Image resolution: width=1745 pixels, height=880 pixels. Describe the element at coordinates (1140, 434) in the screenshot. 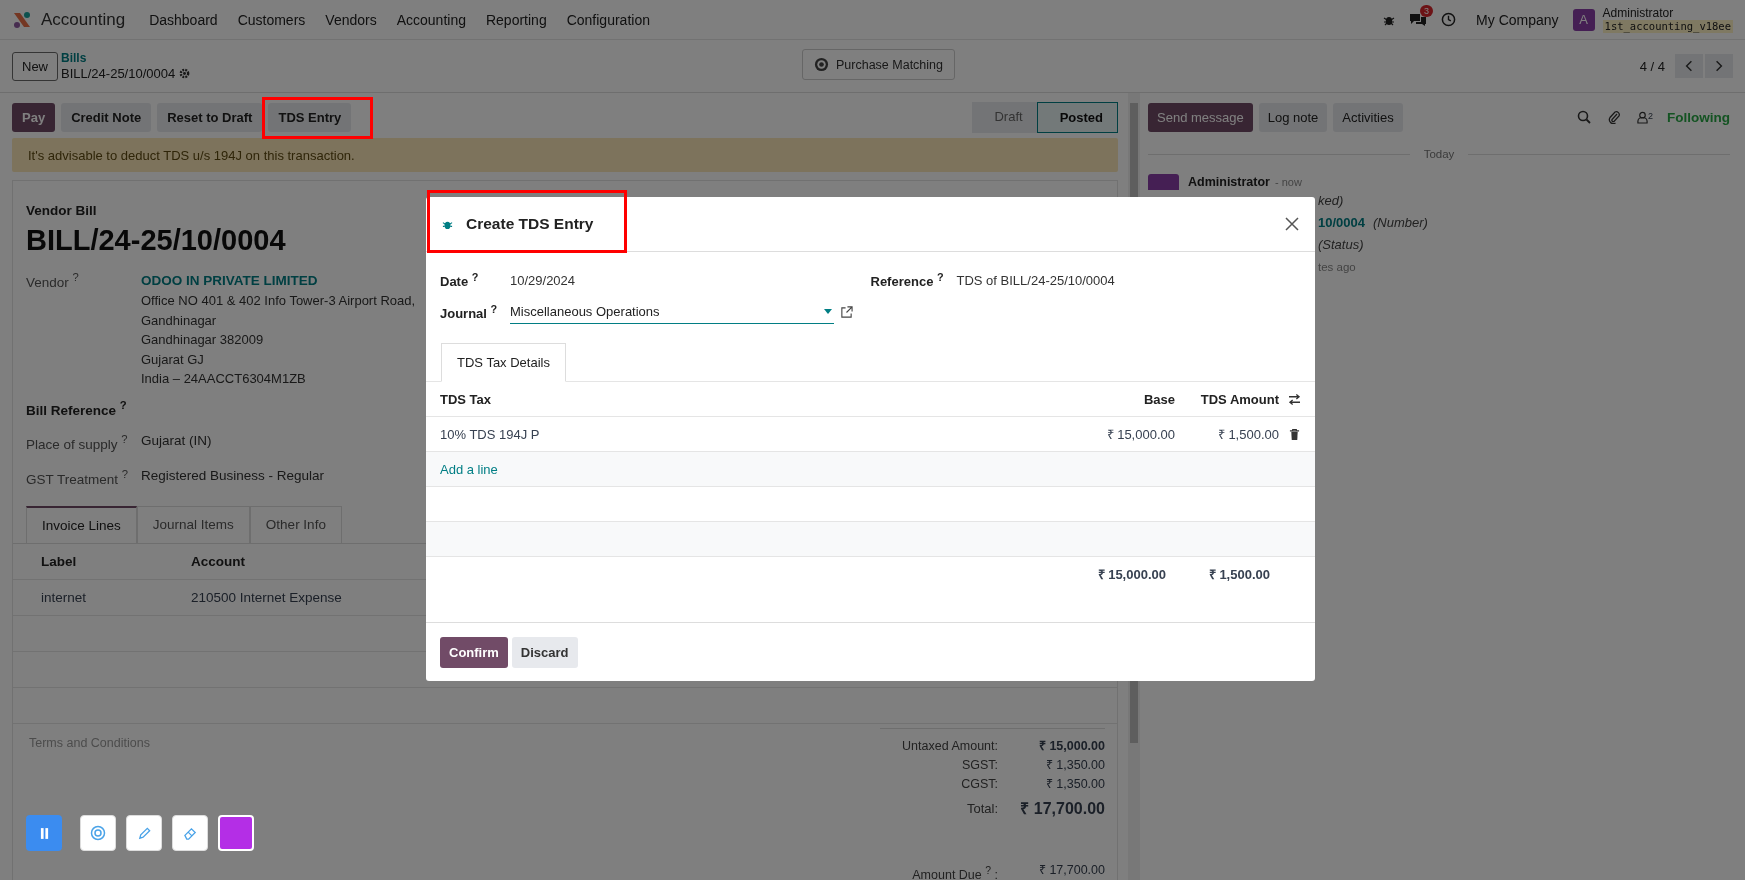

I see `table-cell-text: ₹ 15,000.00` at that location.